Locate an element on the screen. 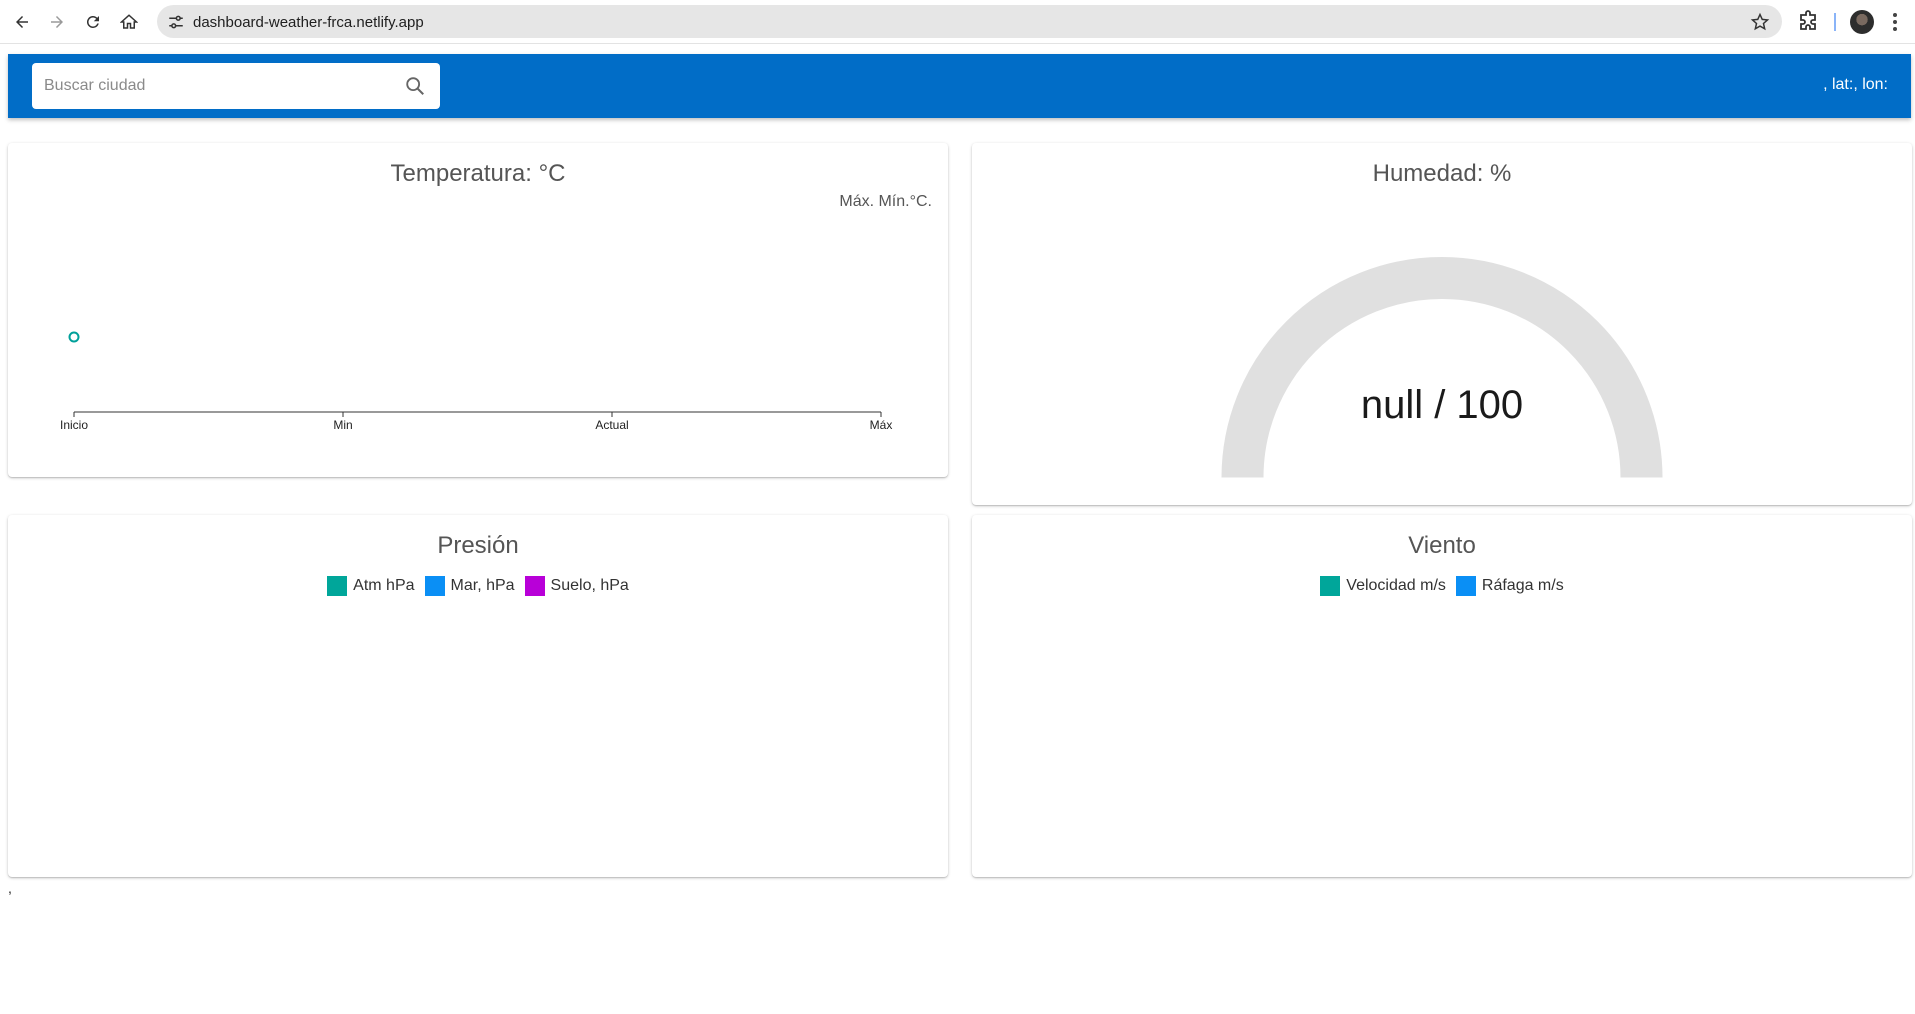 The image size is (1915, 1014). legend-item-atm: Atm hPa is located at coordinates (371, 586).